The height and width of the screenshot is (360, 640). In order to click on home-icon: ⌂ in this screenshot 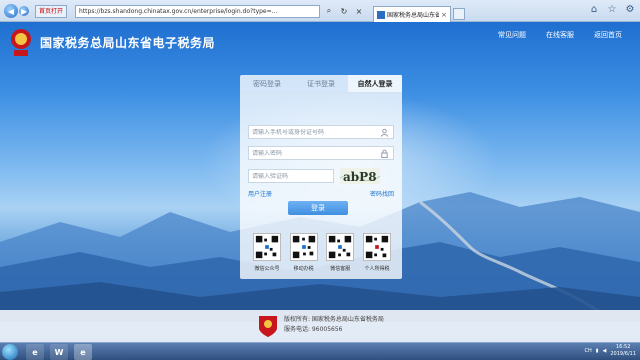, I will do `click(594, 10)`.